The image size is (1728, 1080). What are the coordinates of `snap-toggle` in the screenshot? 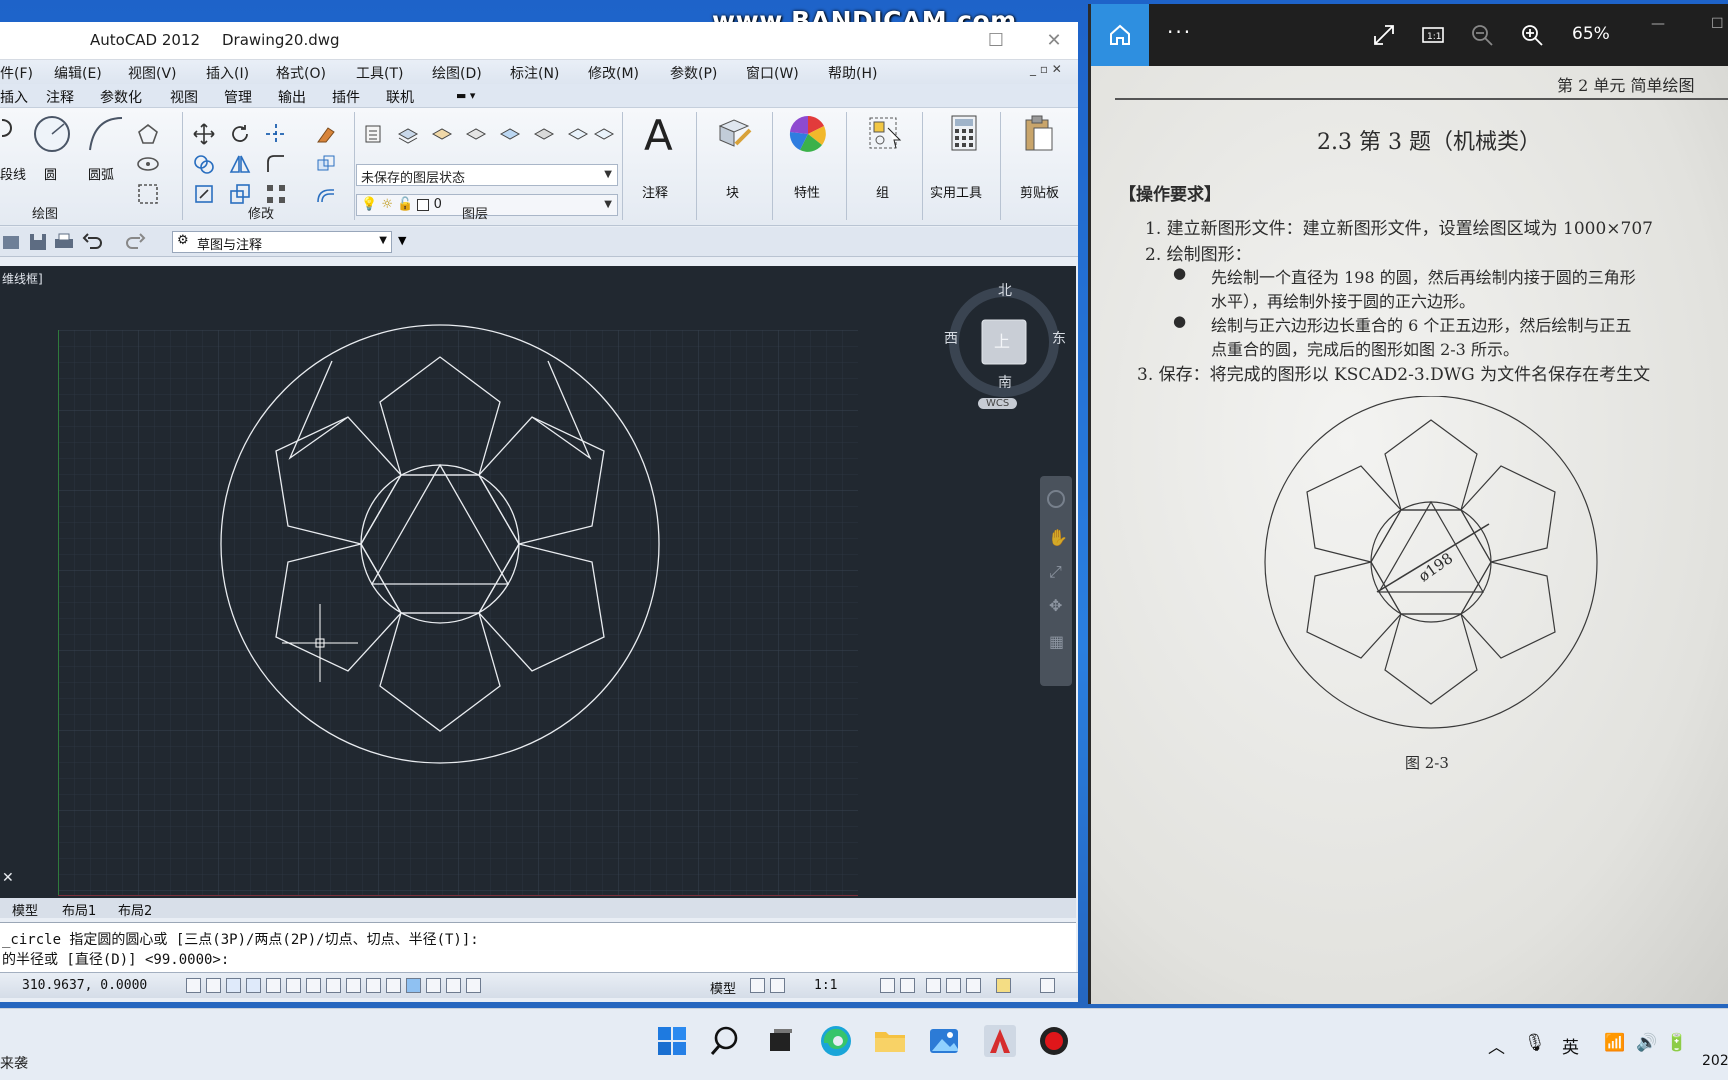 It's located at (213, 985).